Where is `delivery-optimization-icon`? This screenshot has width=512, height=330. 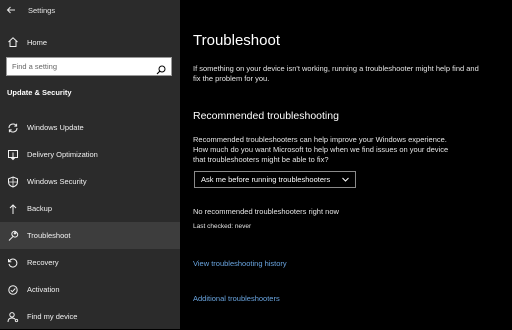
delivery-optimization-icon is located at coordinates (13, 155).